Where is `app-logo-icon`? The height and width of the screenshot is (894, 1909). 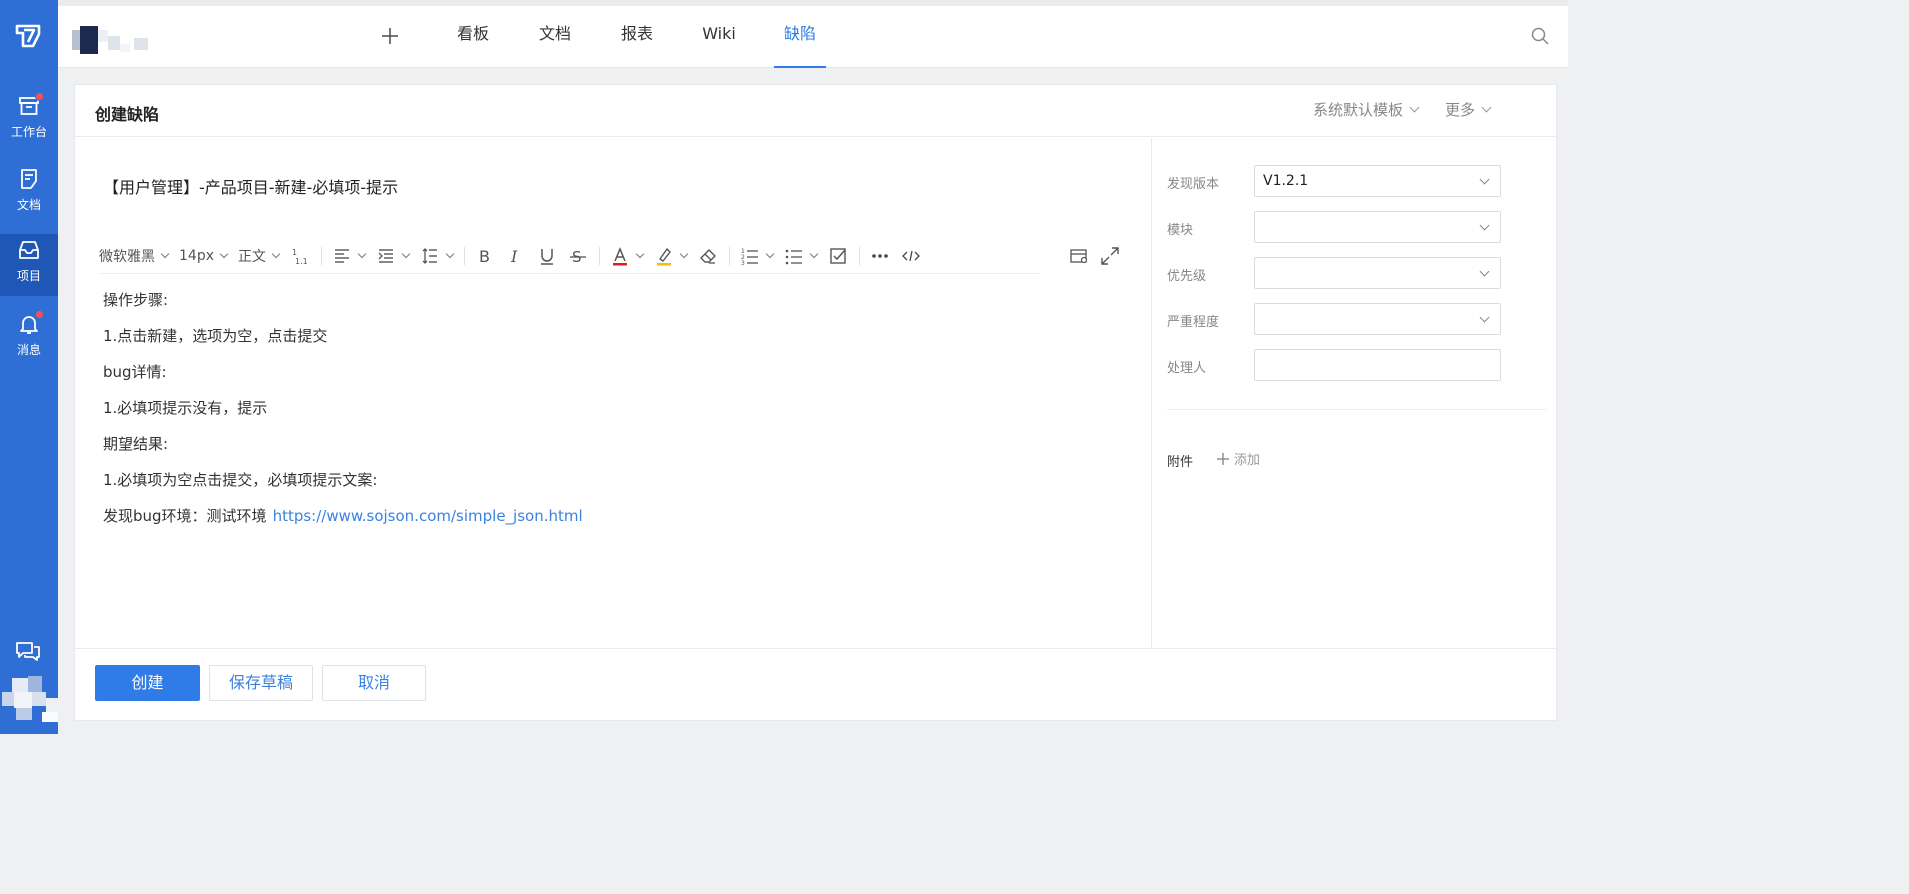
app-logo-icon is located at coordinates (28, 36).